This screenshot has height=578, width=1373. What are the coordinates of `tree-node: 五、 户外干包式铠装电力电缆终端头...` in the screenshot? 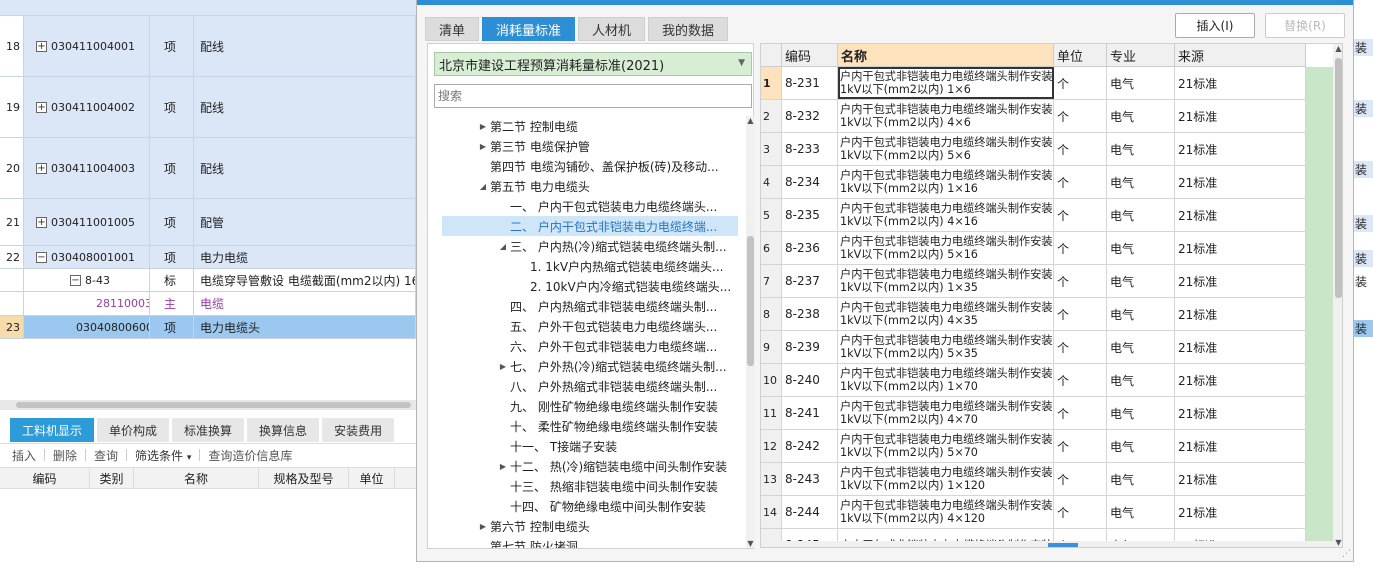 It's located at (606, 326).